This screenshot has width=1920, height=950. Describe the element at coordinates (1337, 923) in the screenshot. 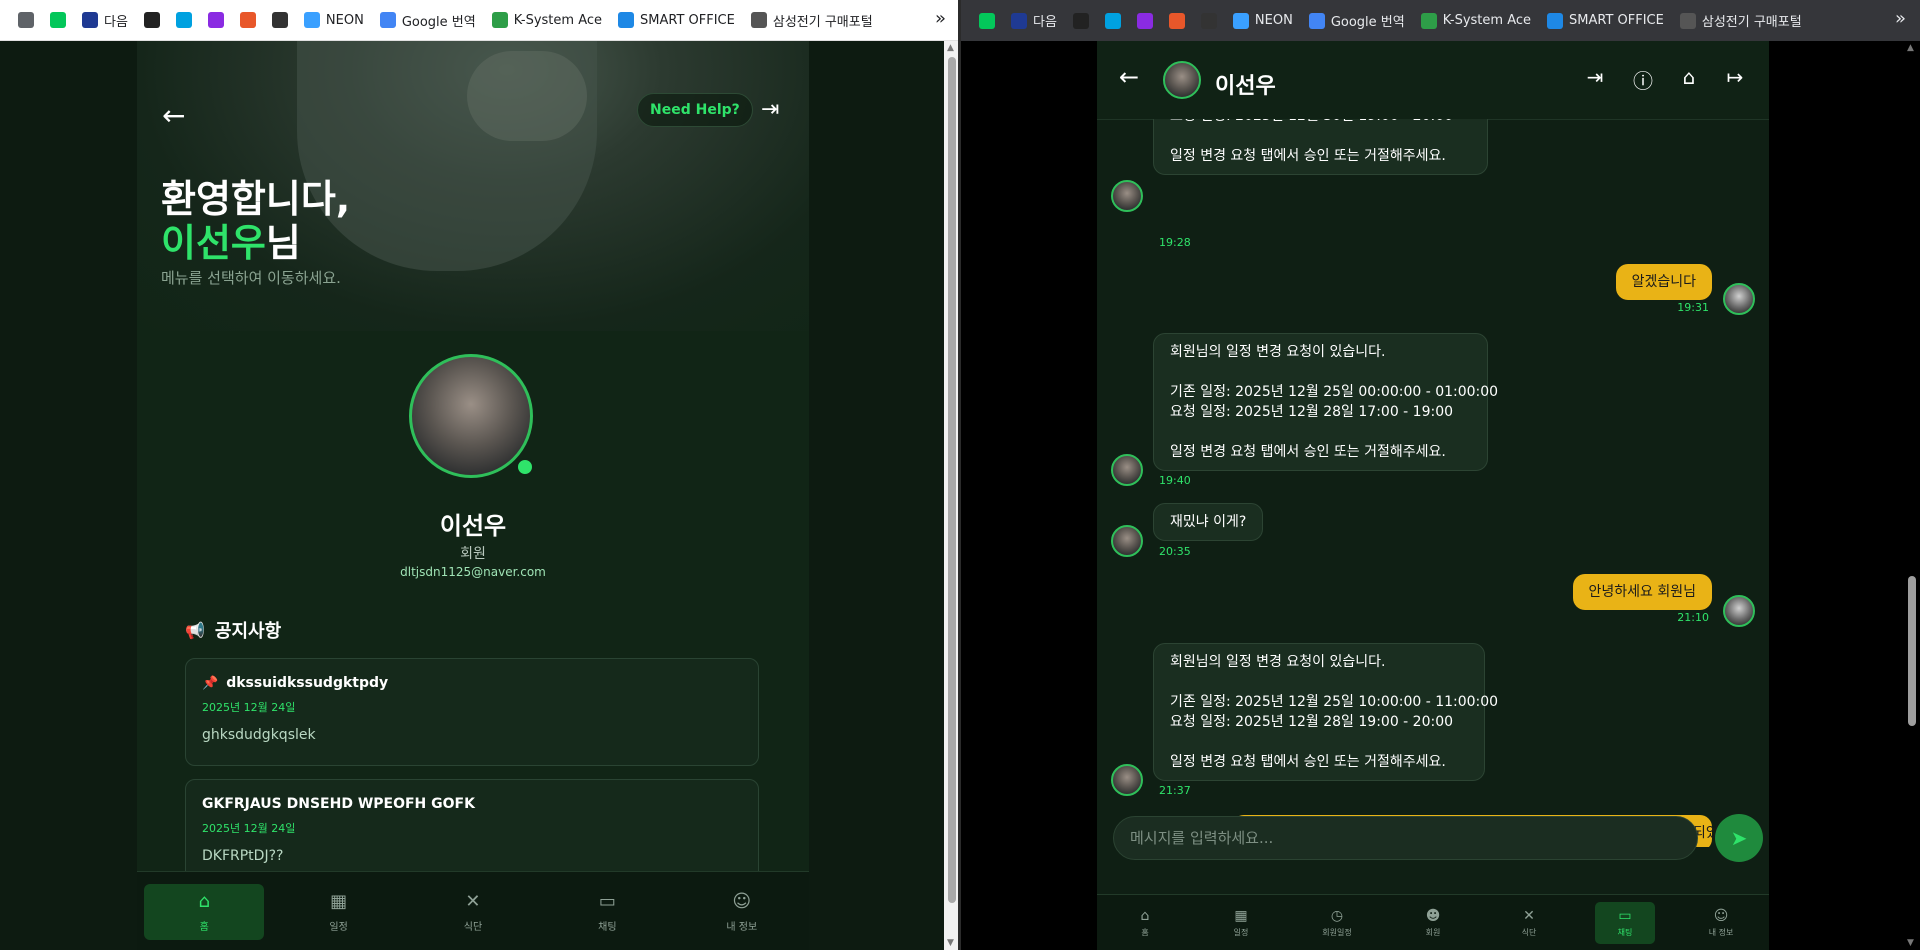

I see `nav-item-2: ◷ 회원일정` at that location.